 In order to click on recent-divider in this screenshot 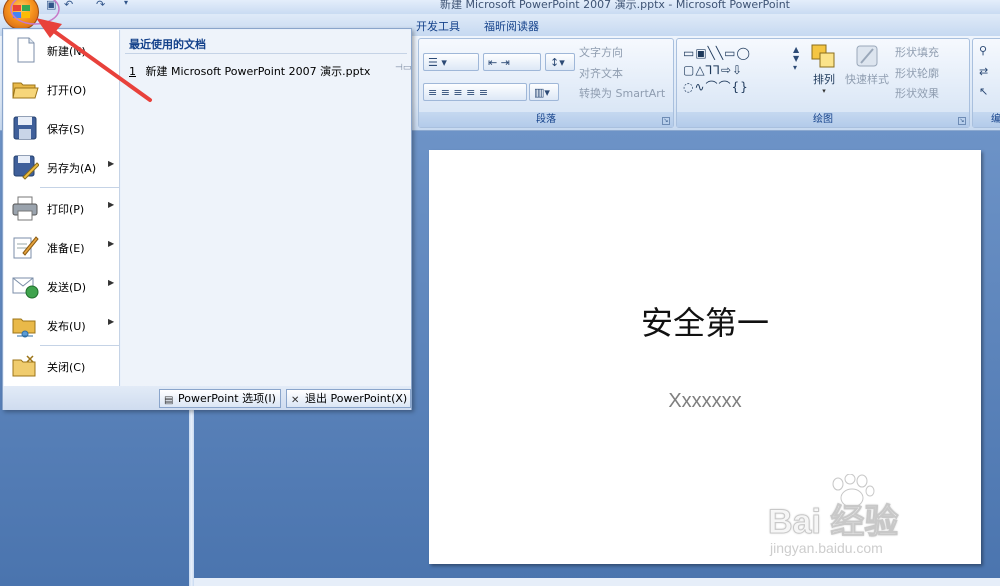, I will do `click(266, 53)`.